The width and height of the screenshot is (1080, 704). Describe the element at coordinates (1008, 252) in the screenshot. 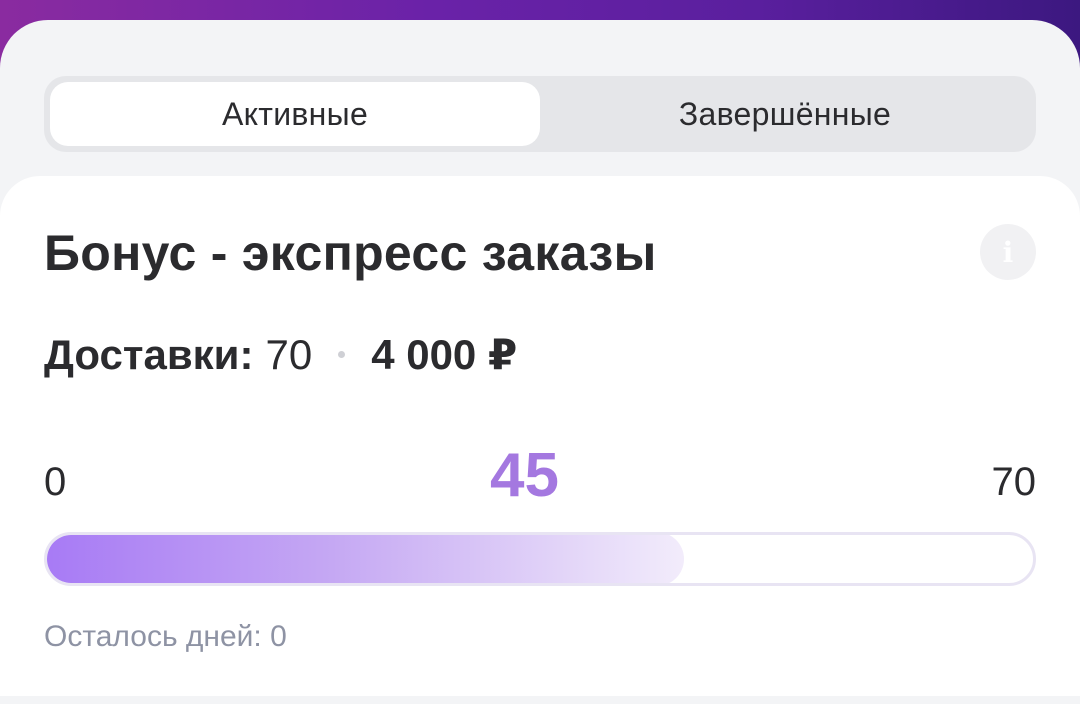

I see `info-icon: i` at that location.